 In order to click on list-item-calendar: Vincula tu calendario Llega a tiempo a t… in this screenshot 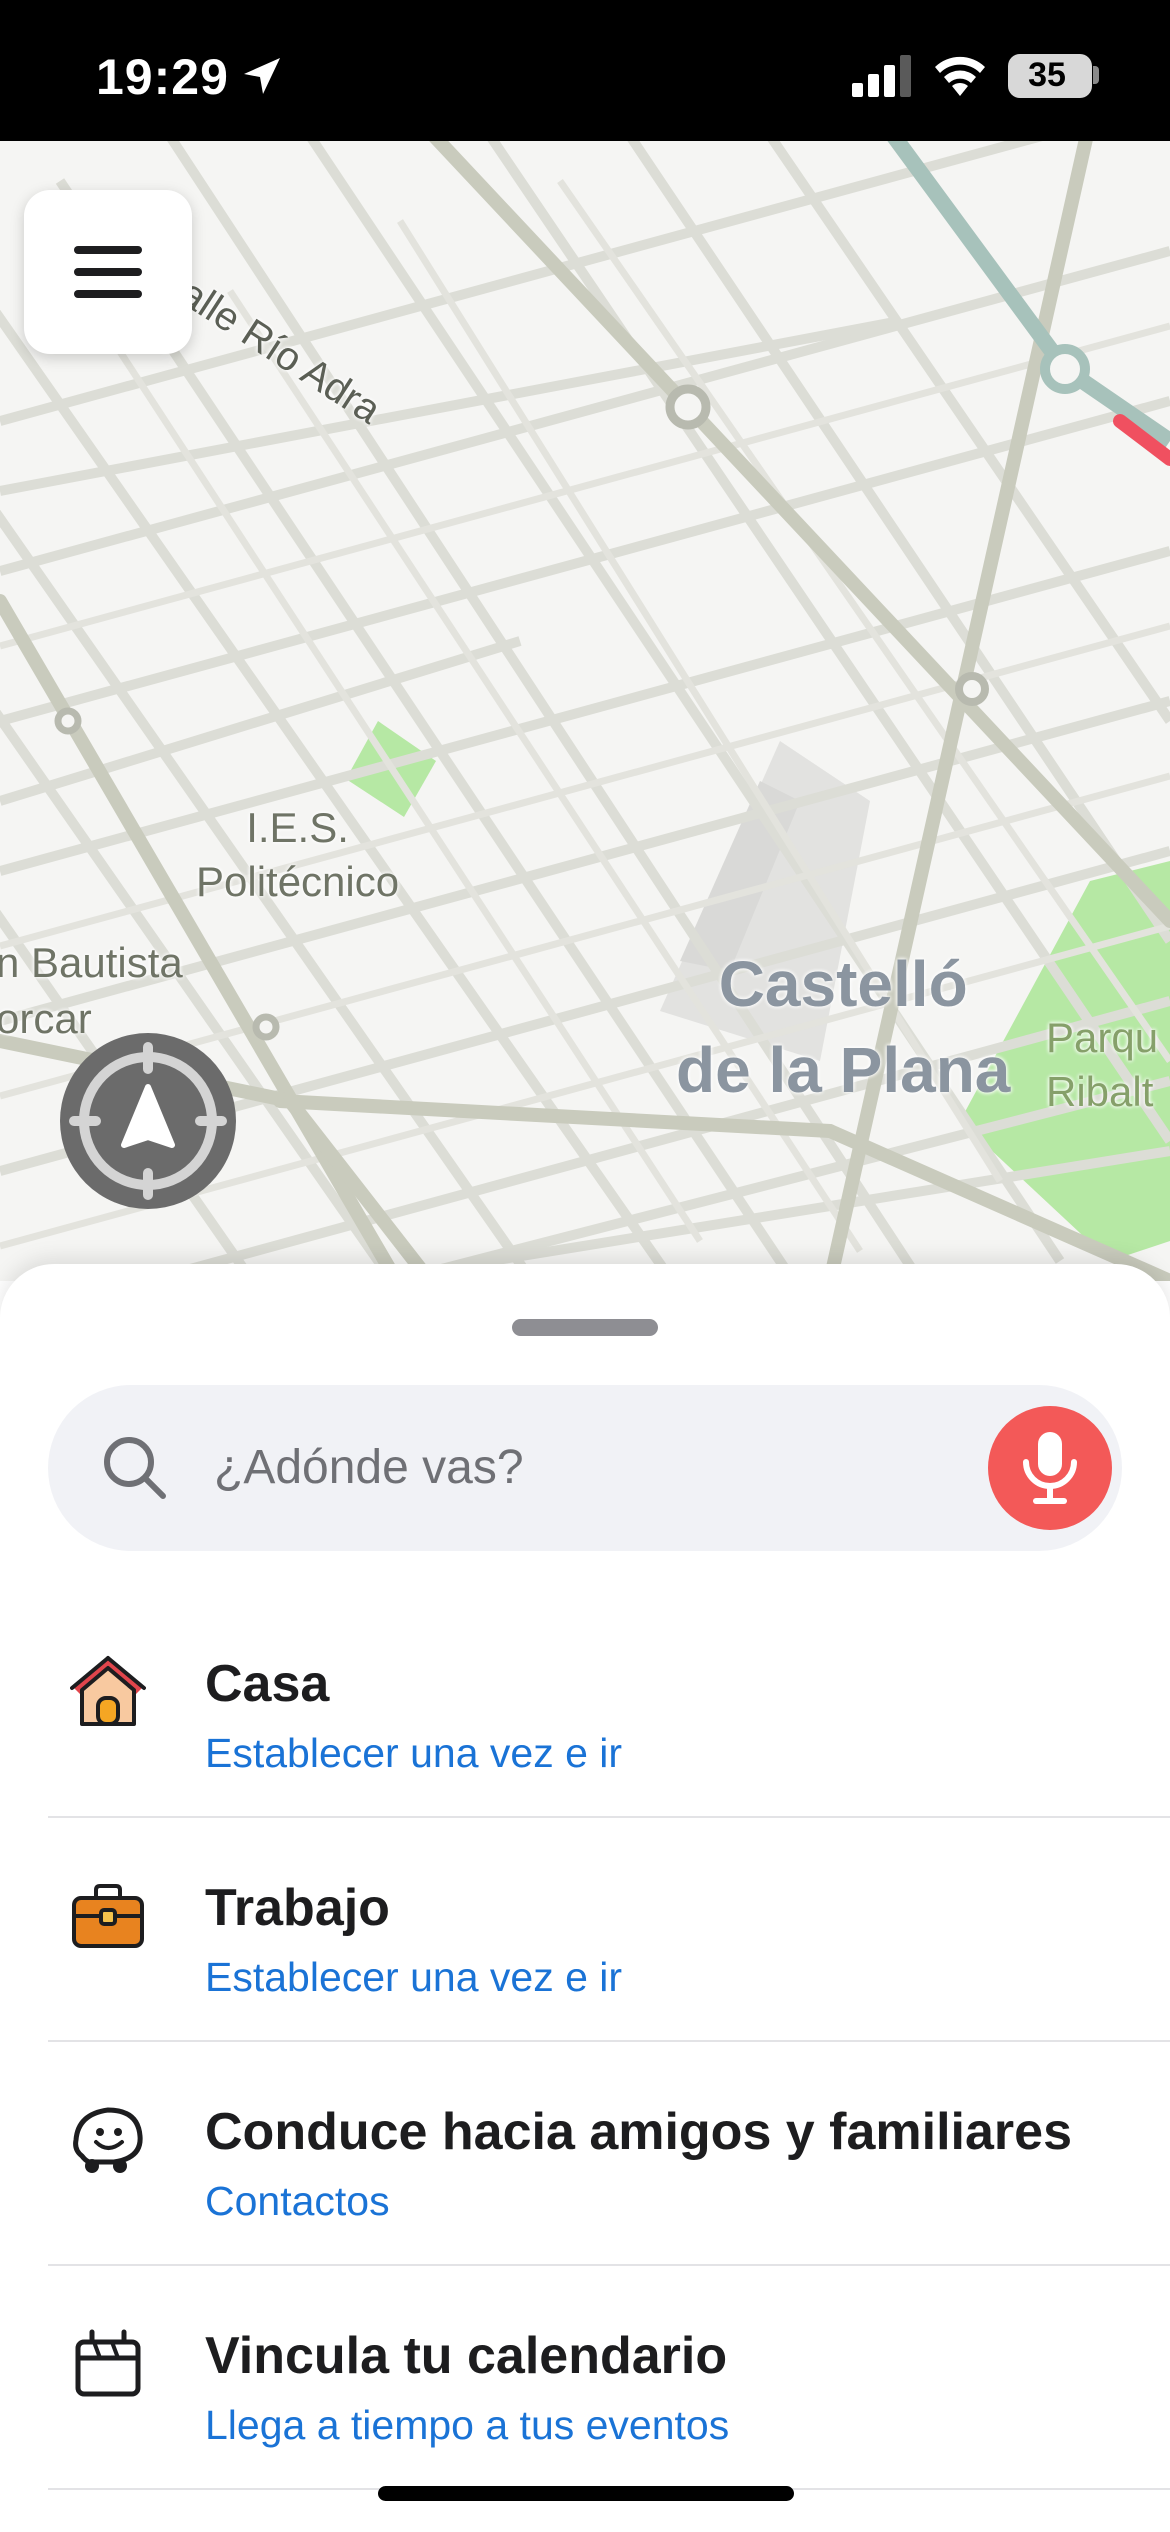, I will do `click(585, 2378)`.